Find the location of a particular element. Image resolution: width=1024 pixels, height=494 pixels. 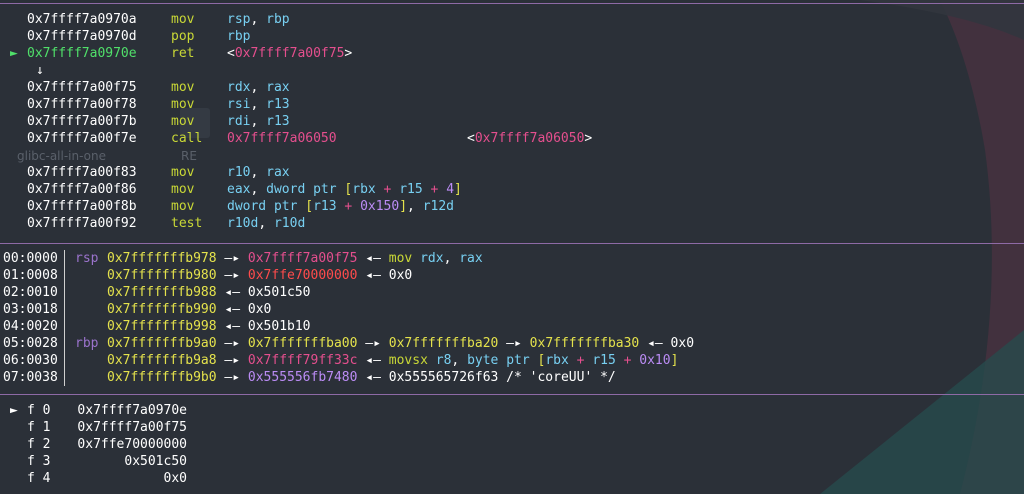

disasm-line: 0x7ffff7a00f78 mov rsi, r13 is located at coordinates (512, 104).